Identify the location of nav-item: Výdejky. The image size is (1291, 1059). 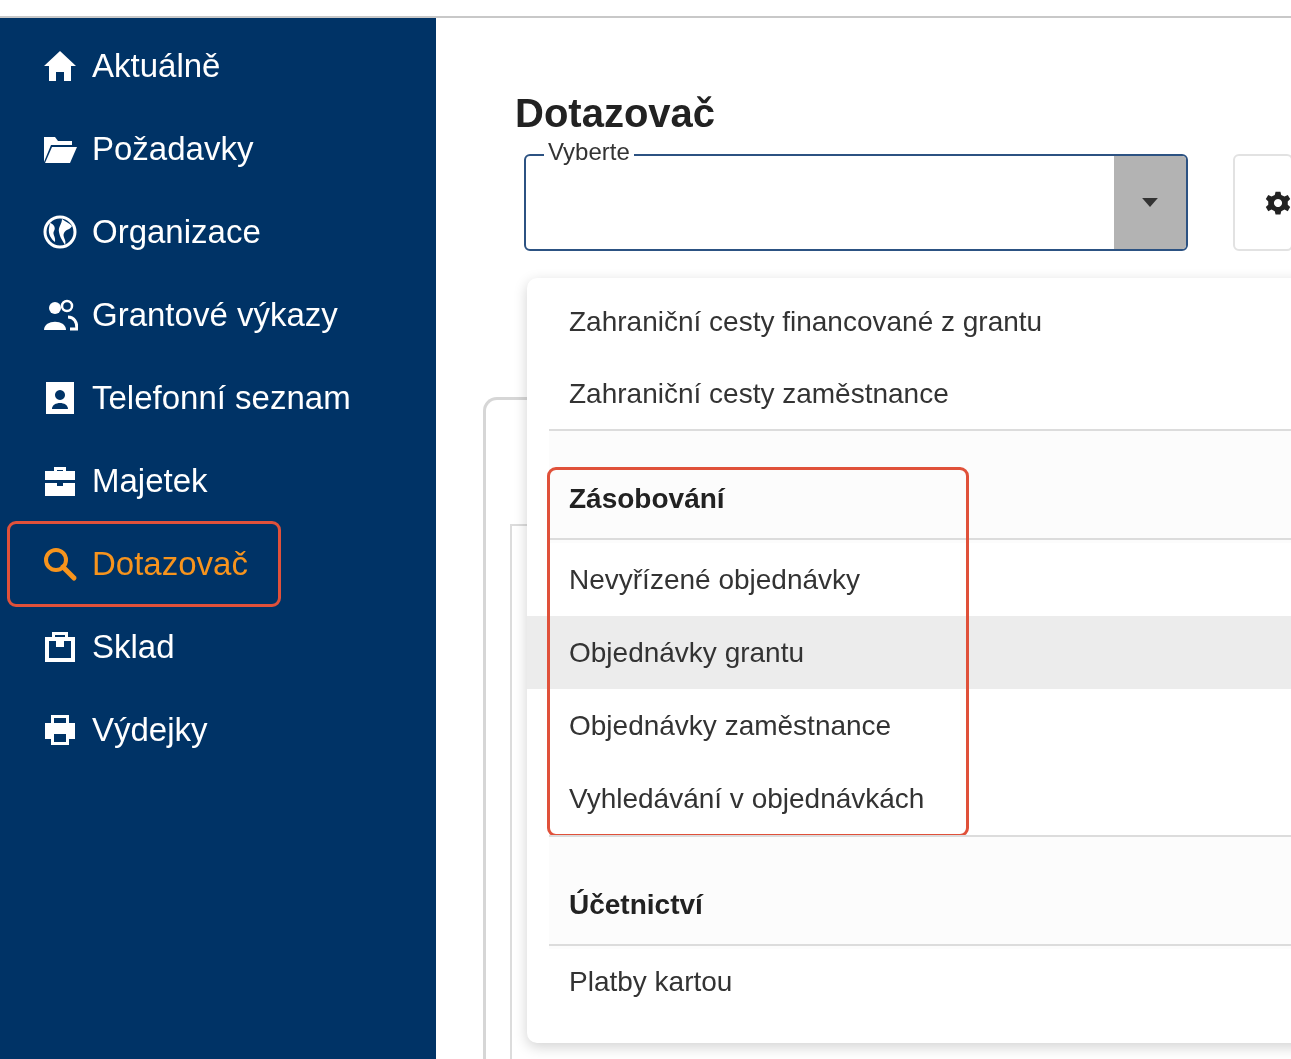
(124, 729).